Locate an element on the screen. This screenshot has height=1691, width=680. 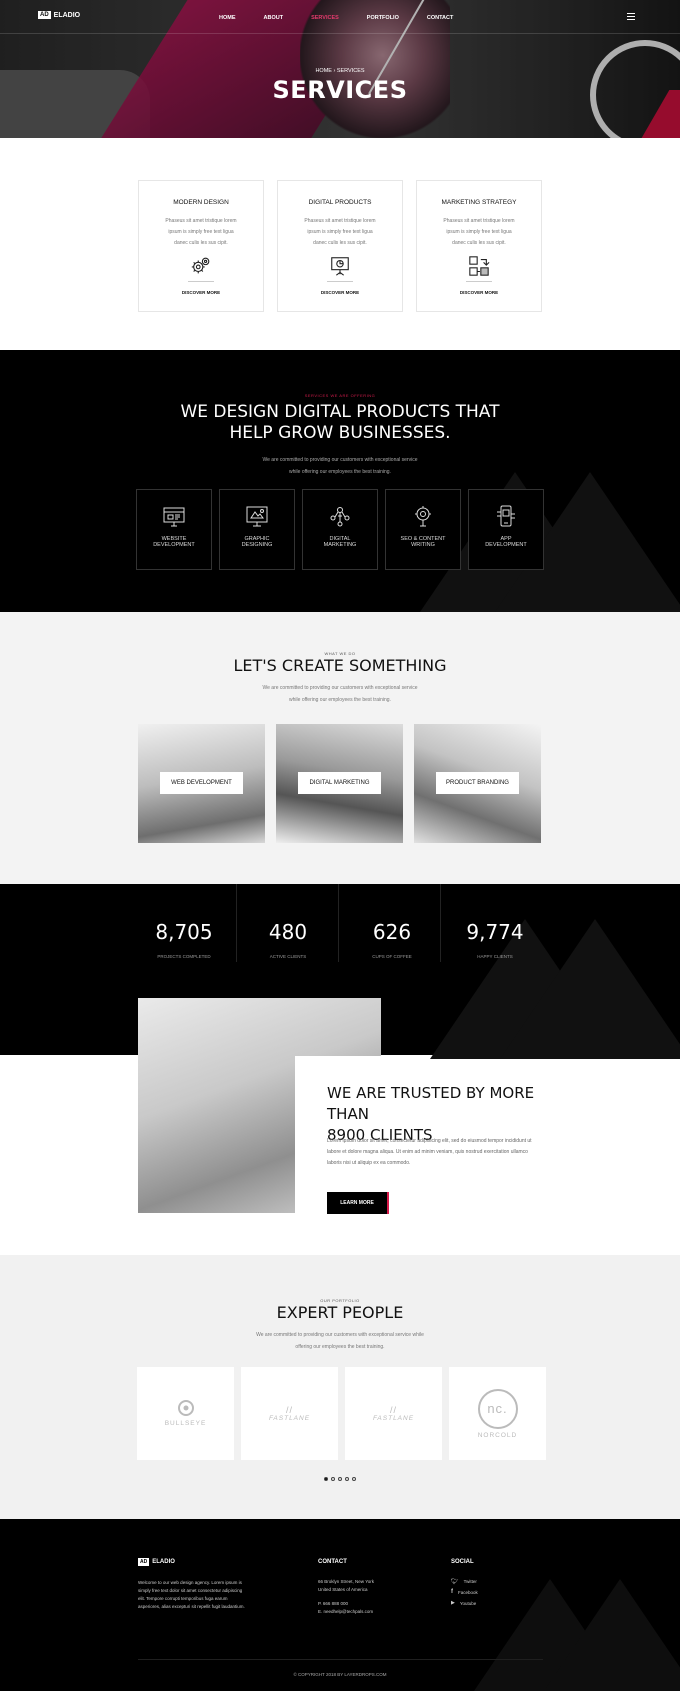
service-digital-marketing: DIGITAL MARKETING is located at coordinates (340, 529).